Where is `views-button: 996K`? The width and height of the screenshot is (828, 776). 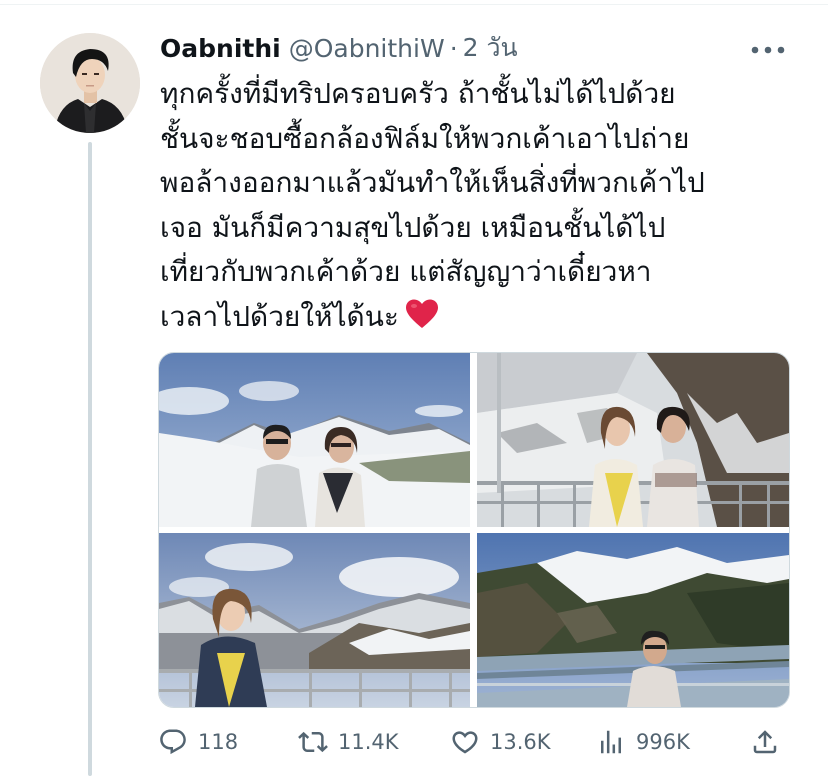
views-button: 996K is located at coordinates (643, 742).